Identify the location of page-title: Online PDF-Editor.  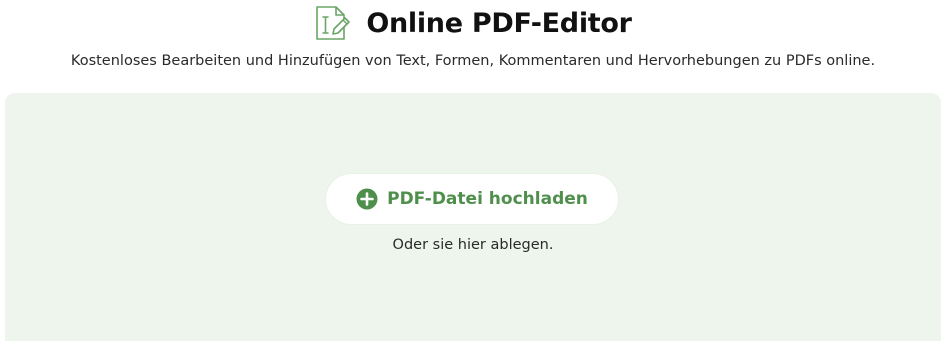
(499, 23).